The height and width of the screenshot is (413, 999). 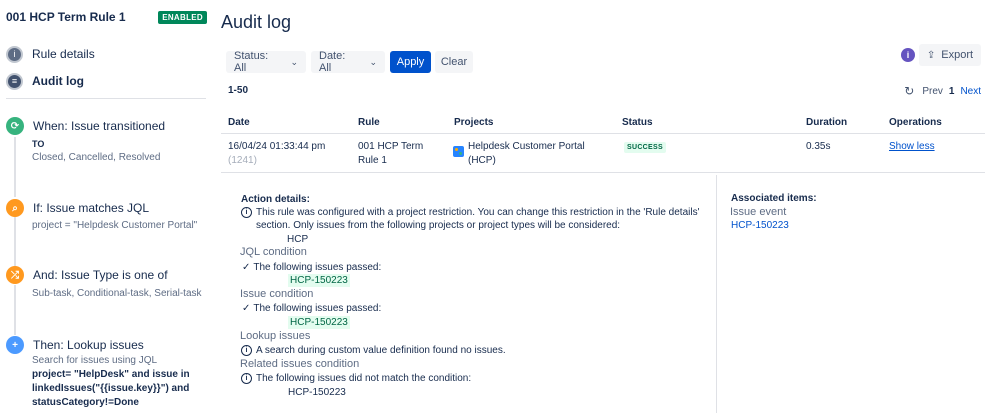 What do you see at coordinates (106, 98) in the screenshot?
I see `sidebar-divider` at bounding box center [106, 98].